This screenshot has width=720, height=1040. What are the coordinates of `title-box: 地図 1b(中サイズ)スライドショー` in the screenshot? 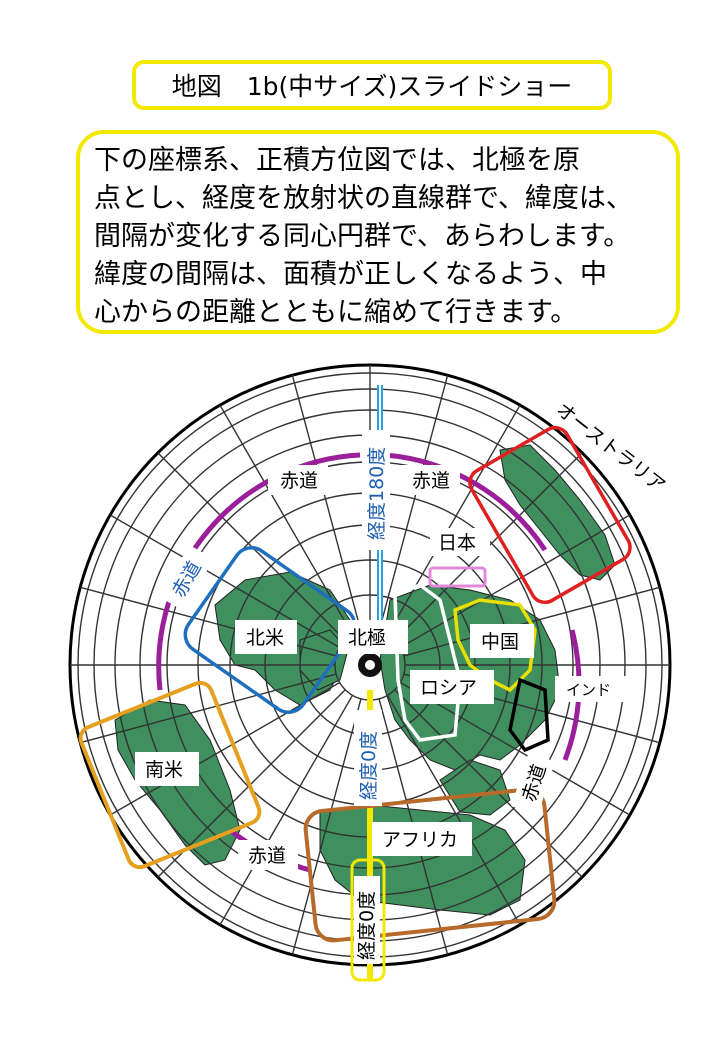 It's located at (372, 85).